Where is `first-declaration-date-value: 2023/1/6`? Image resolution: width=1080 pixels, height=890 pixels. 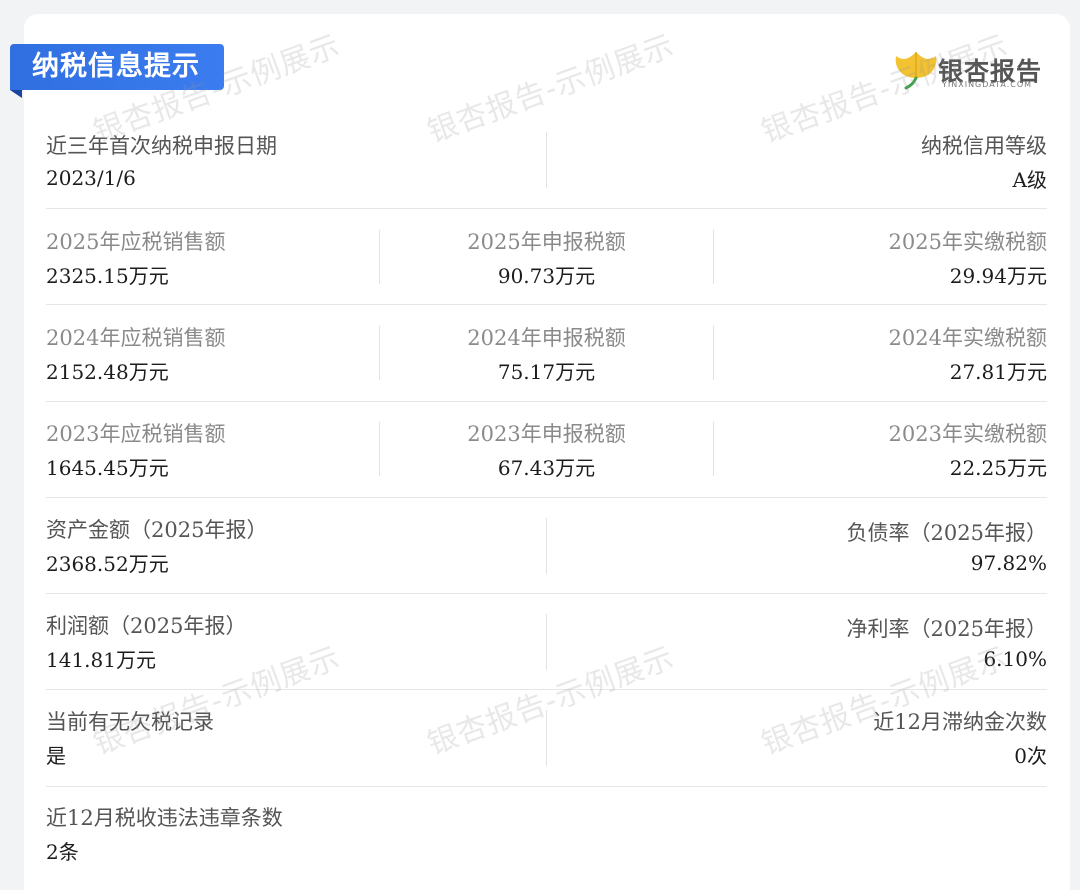 first-declaration-date-value: 2023/1/6 is located at coordinates (91, 178).